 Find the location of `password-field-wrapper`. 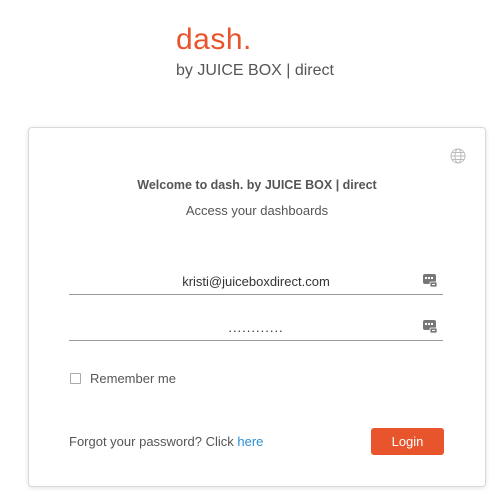

password-field-wrapper is located at coordinates (256, 327).